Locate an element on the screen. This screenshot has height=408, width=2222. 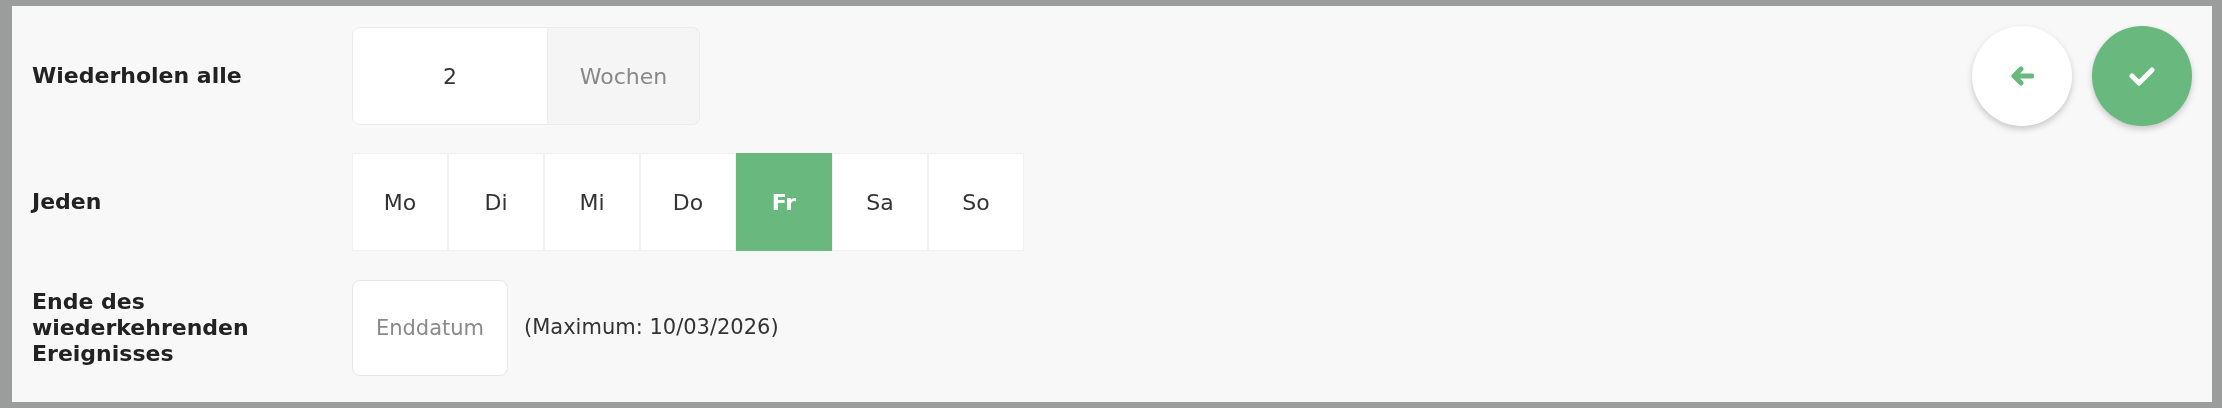
weekday-toggle: Mi is located at coordinates (592, 202).